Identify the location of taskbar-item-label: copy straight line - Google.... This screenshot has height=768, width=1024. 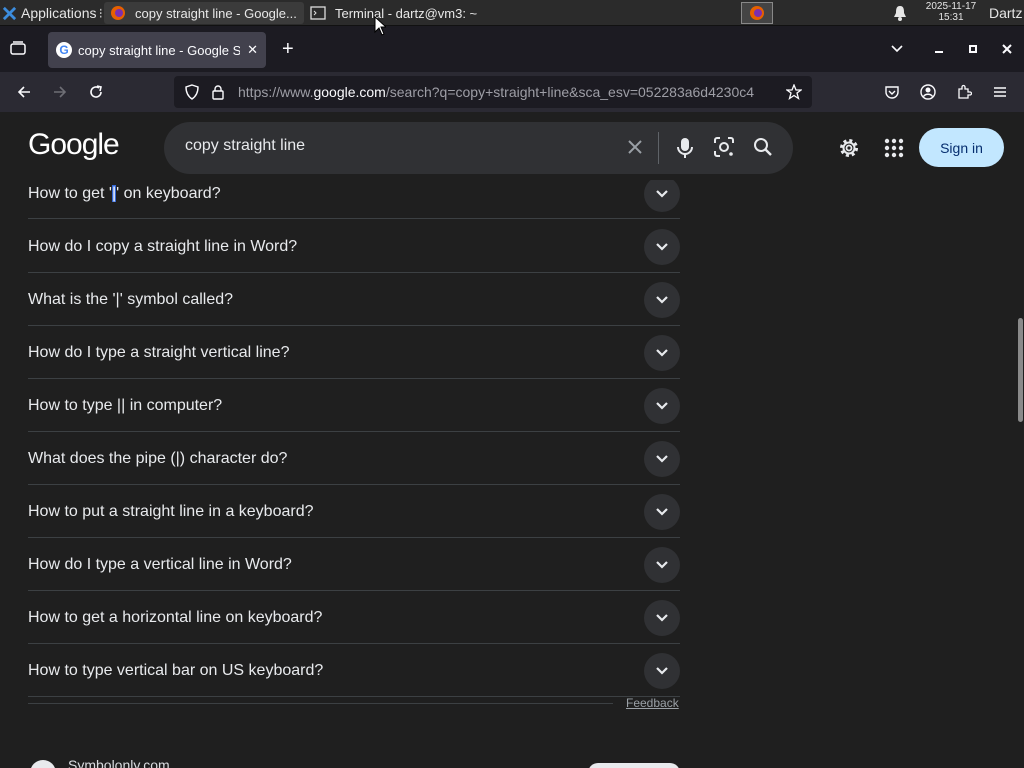
(216, 13).